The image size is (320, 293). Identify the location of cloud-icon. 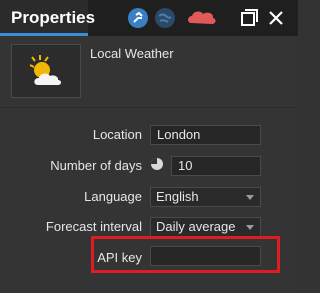
(202, 18).